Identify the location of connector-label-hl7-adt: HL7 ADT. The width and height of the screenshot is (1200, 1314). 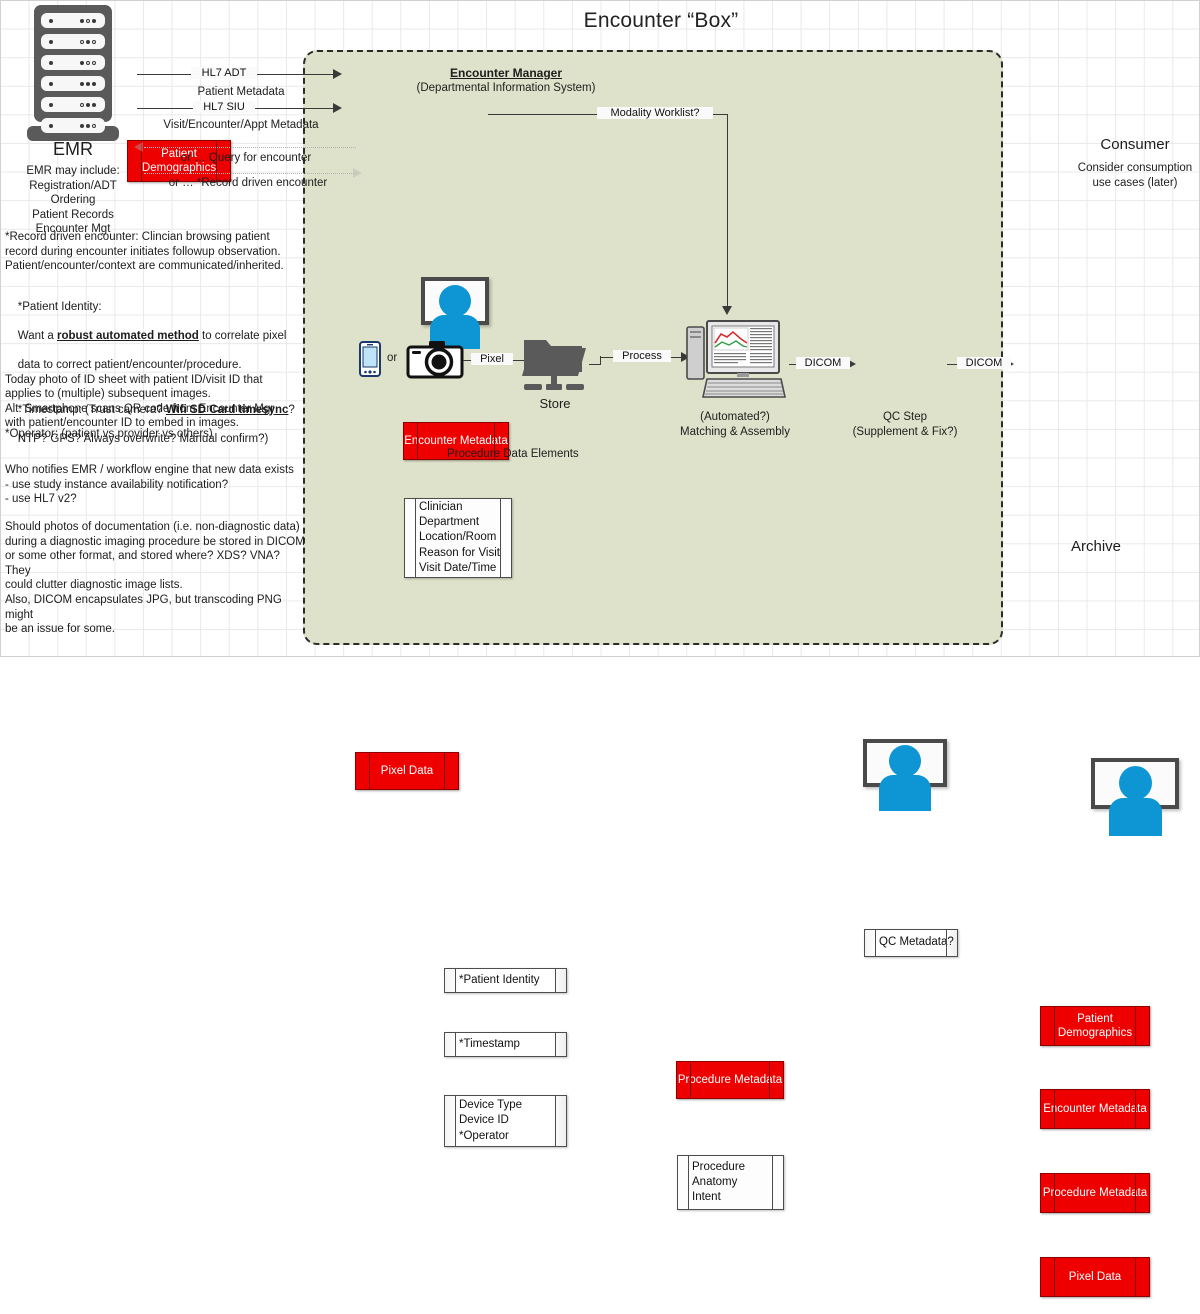
(224, 73).